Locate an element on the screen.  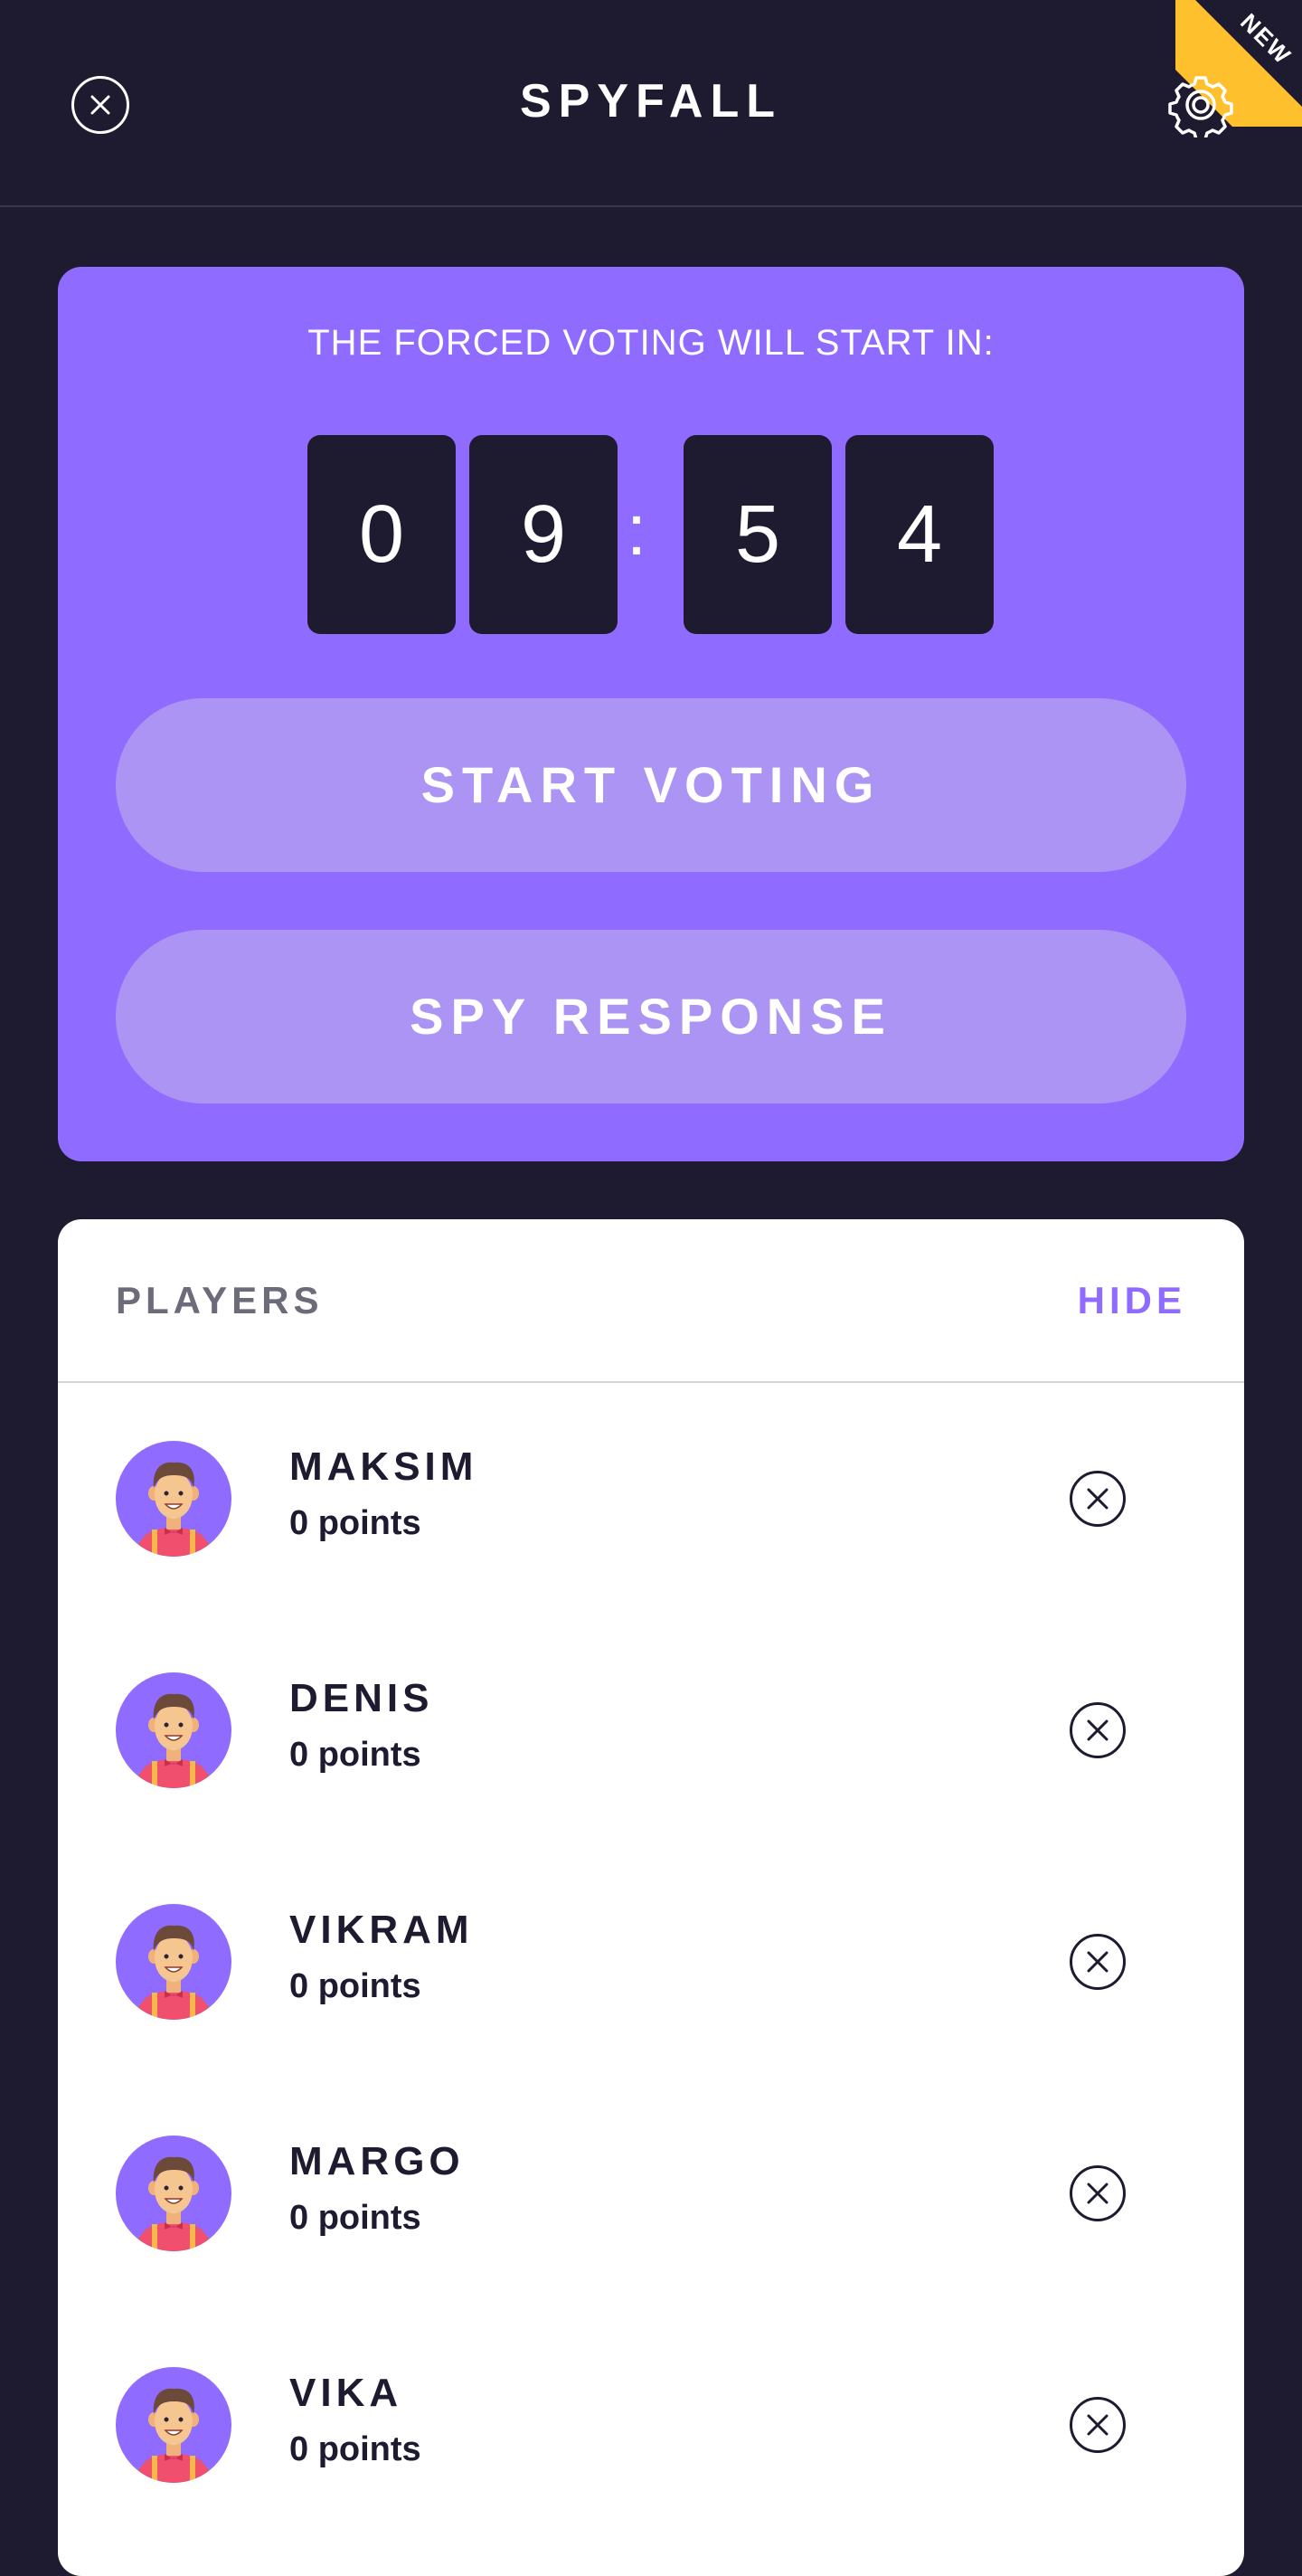
page-title: SPYFALL is located at coordinates (651, 102).